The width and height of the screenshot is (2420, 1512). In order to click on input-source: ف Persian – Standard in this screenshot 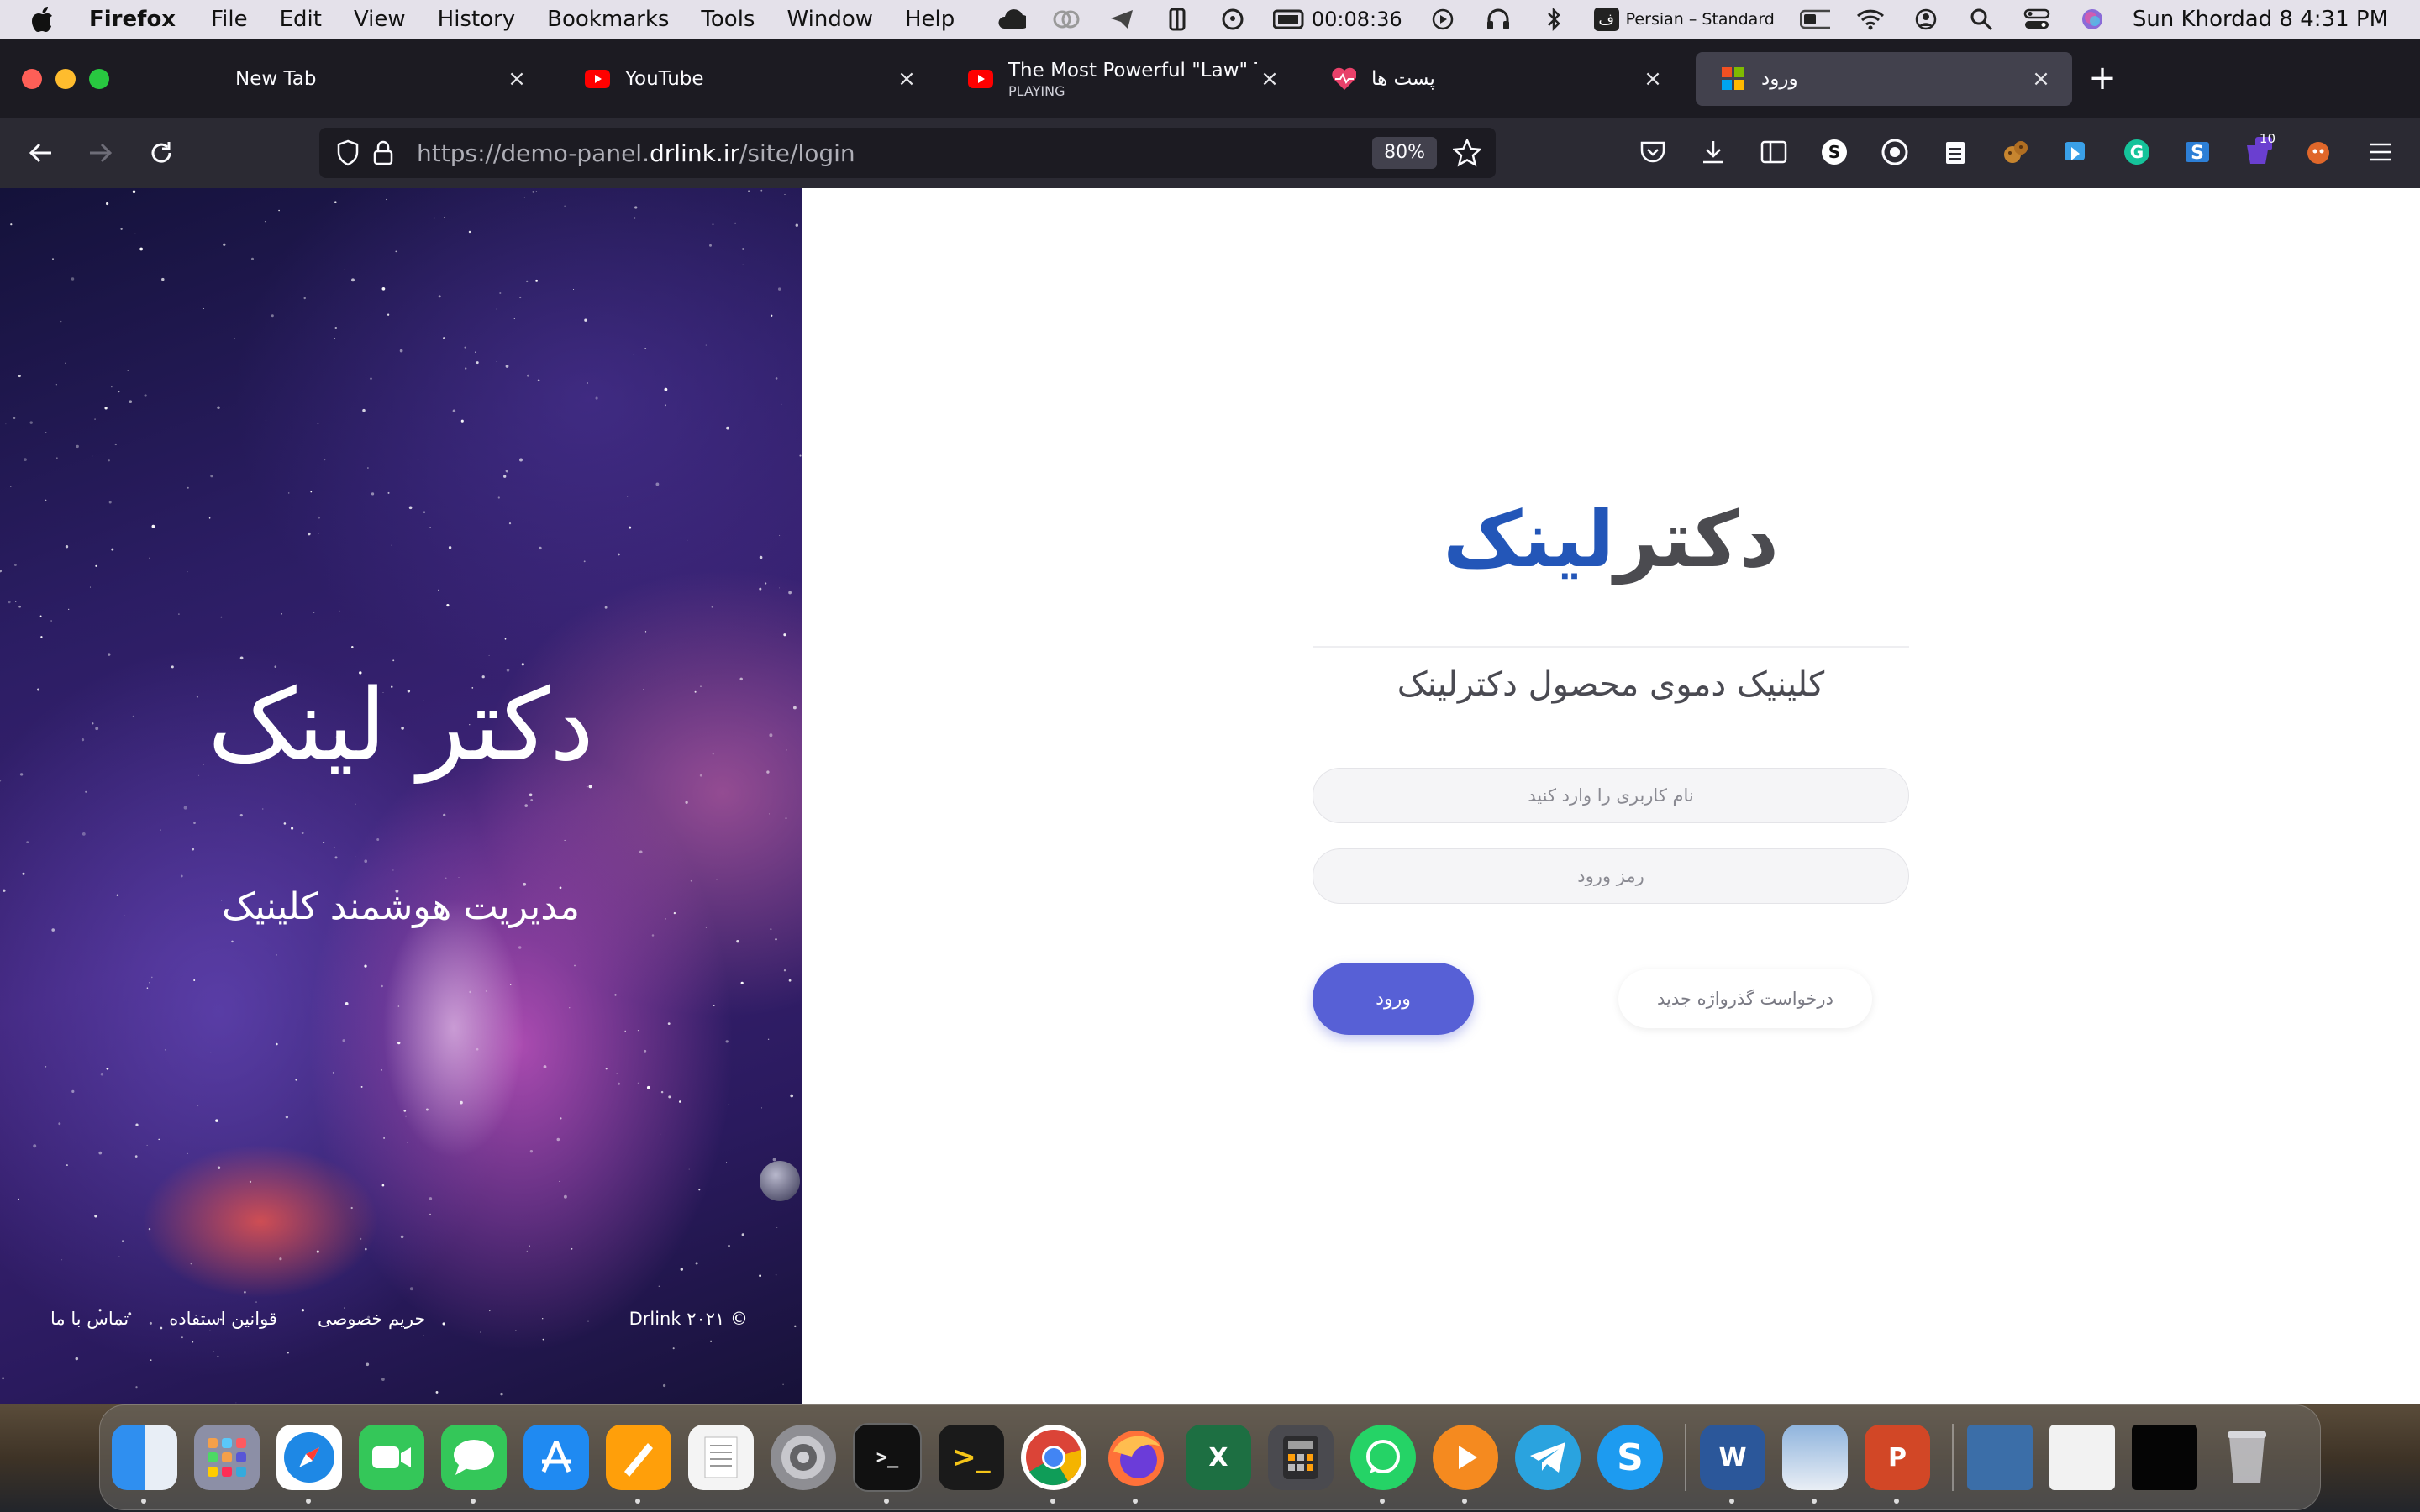, I will do `click(1684, 19)`.